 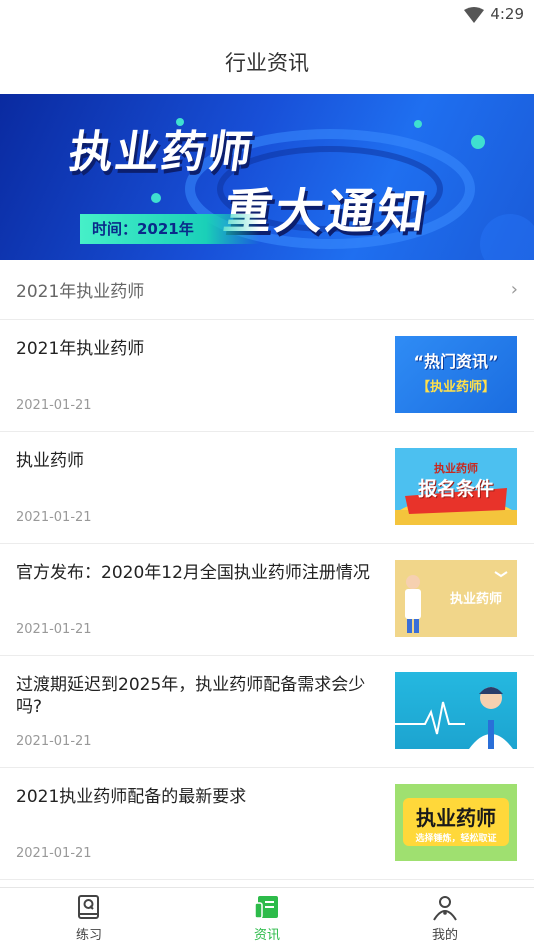 I want to click on tab-label: 资讯, so click(x=266, y=935).